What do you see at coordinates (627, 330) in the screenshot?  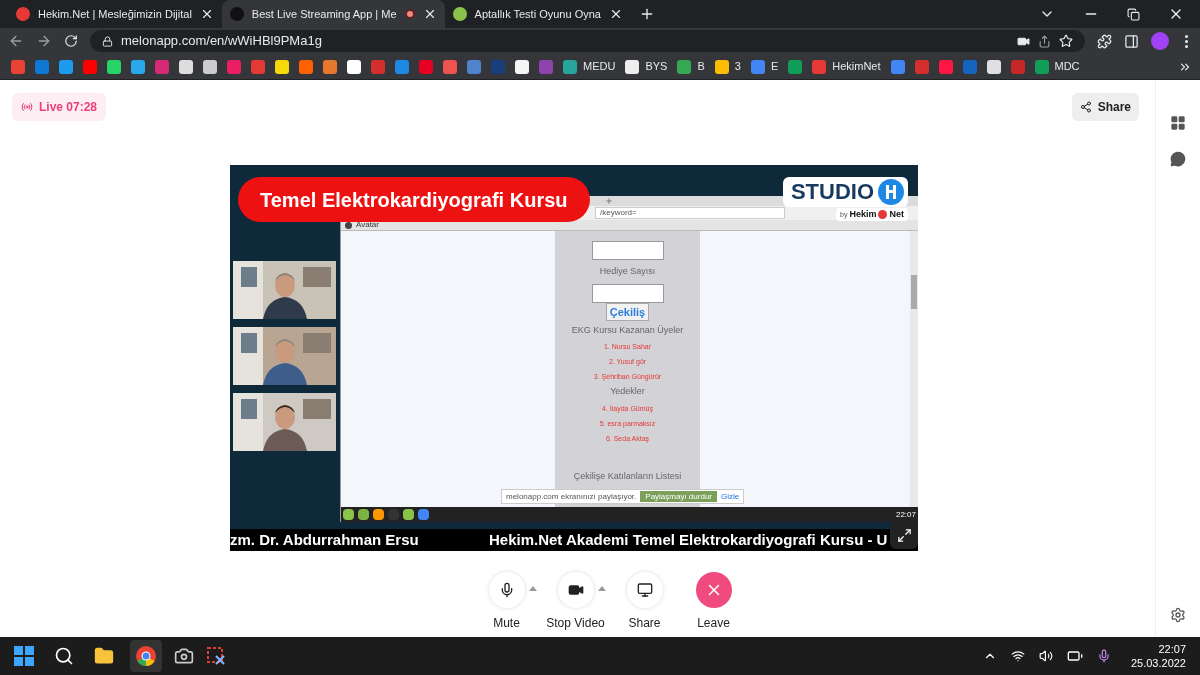 I see `section-heading: EKG Kursu Kazanan Üyeler` at bounding box center [627, 330].